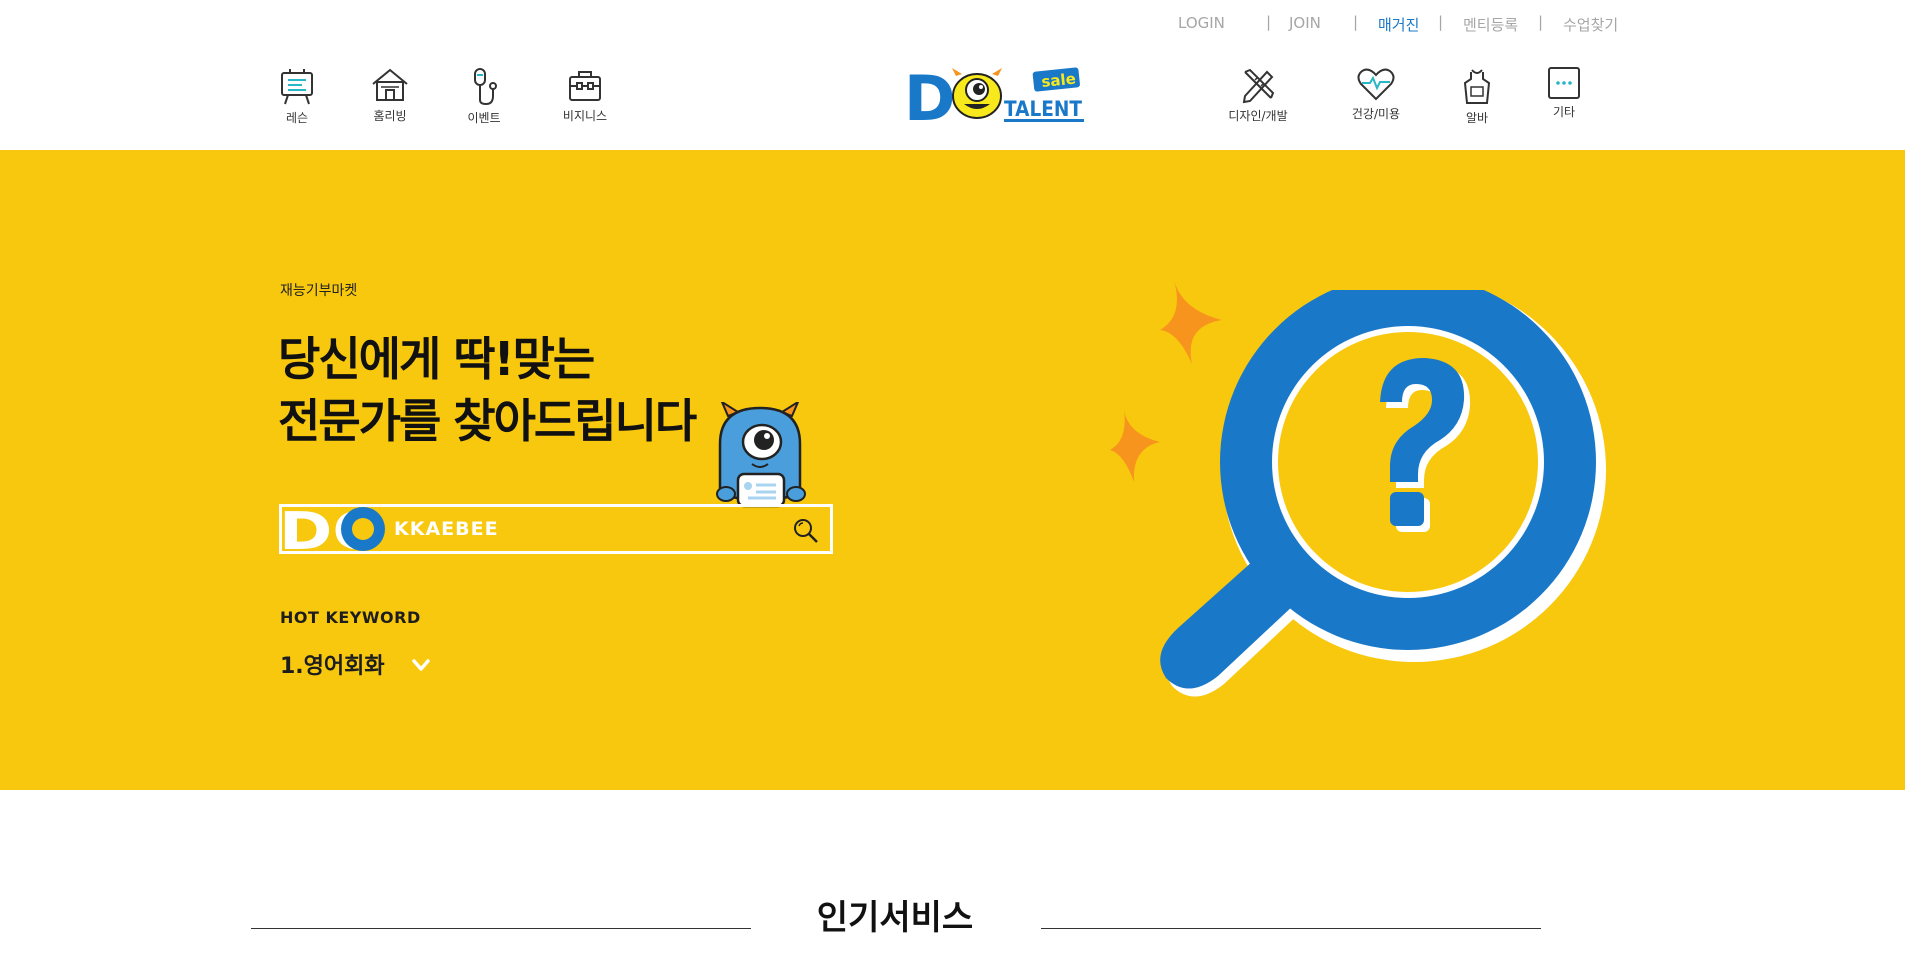 The width and height of the screenshot is (1905, 962). What do you see at coordinates (1043, 109) in the screenshot?
I see `logo-word: TALENT` at bounding box center [1043, 109].